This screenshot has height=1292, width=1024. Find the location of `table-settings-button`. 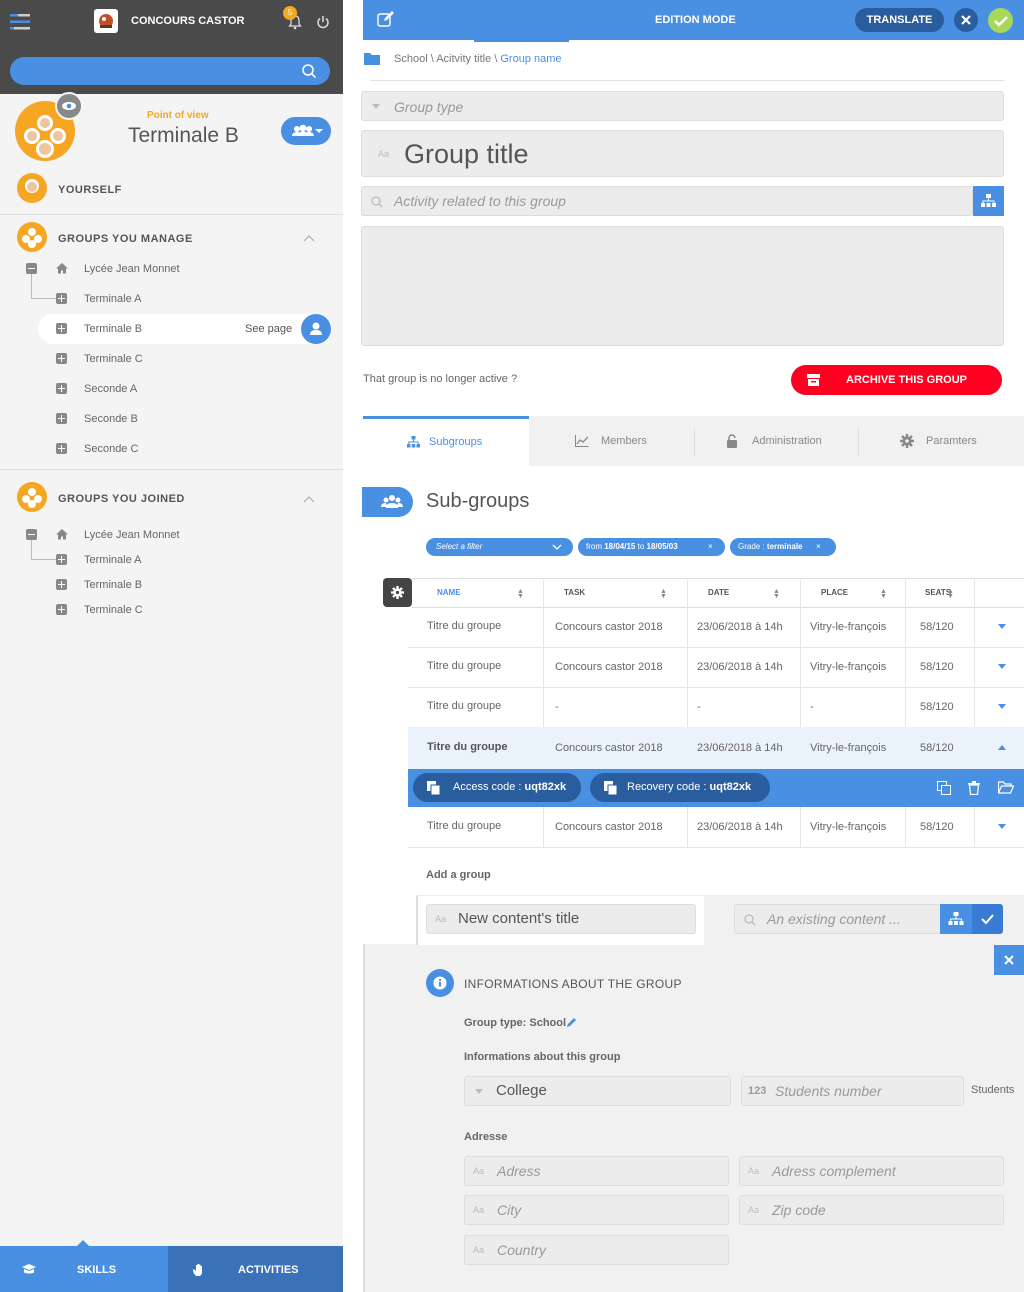

table-settings-button is located at coordinates (397, 592).